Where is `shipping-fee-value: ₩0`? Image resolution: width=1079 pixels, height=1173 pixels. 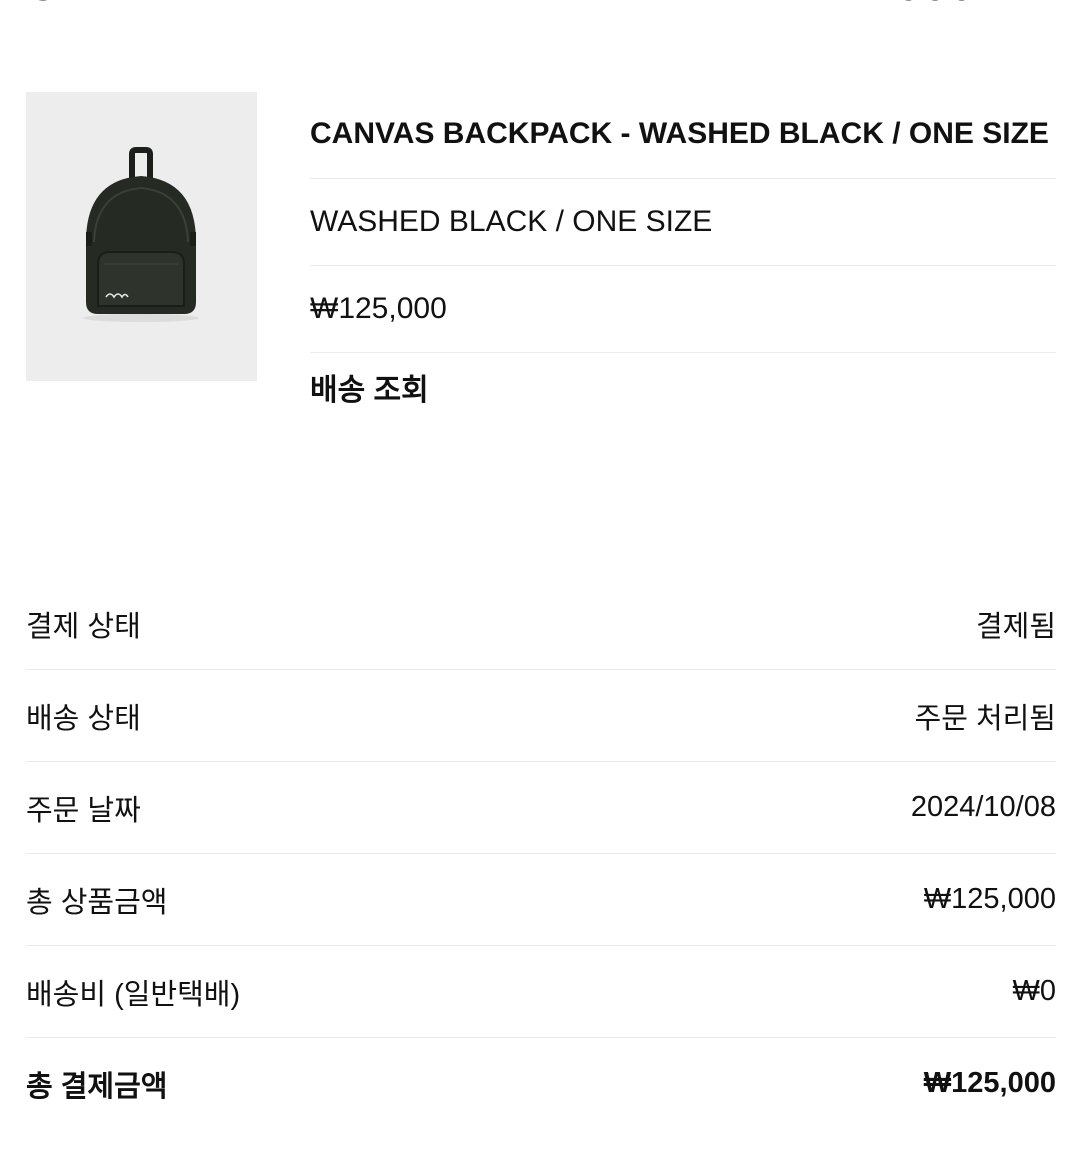
shipping-fee-value: ₩0 is located at coordinates (1034, 991).